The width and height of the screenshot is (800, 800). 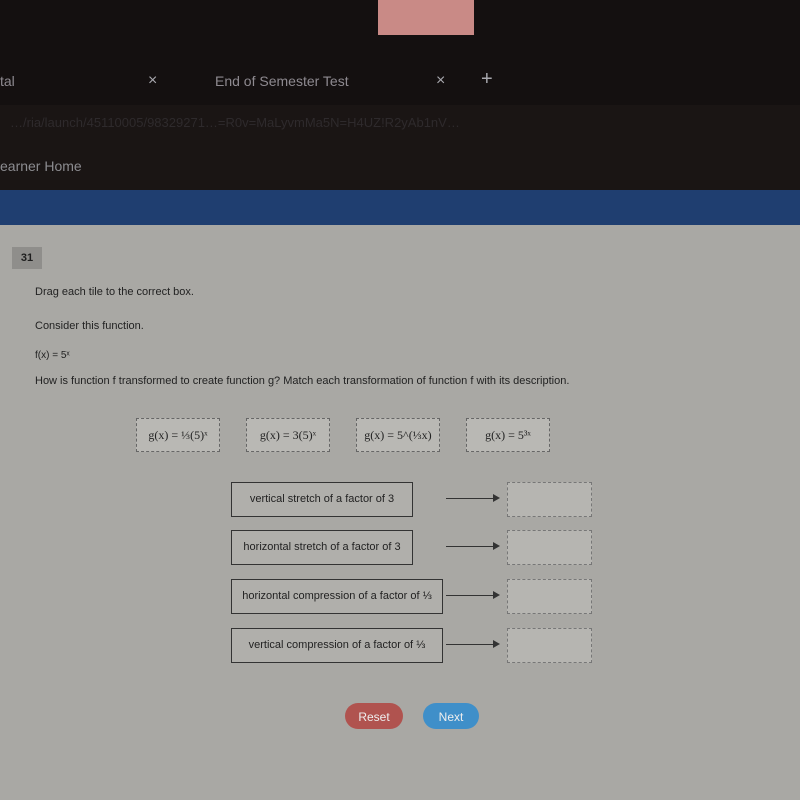 I want to click on description-horizontal-compression: horizontal compression of a factor of ⅓, so click(x=337, y=596).